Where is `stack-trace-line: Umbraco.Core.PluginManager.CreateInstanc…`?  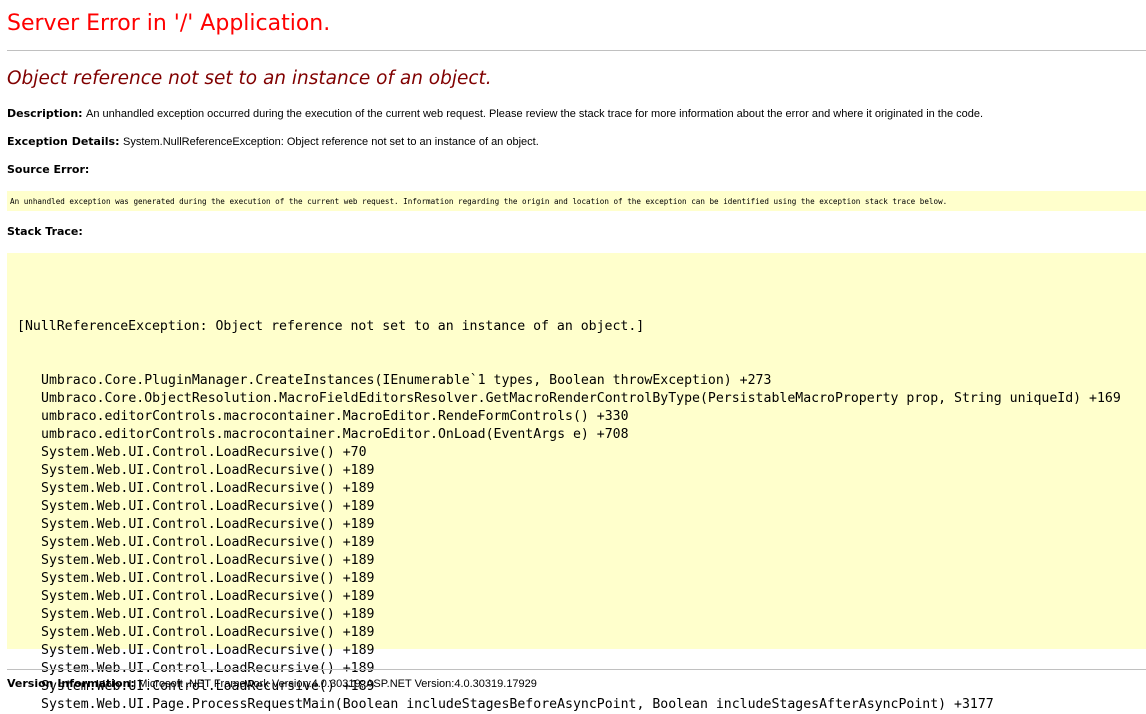
stack-trace-line: Umbraco.Core.PluginManager.CreateInstanc… is located at coordinates (406, 380).